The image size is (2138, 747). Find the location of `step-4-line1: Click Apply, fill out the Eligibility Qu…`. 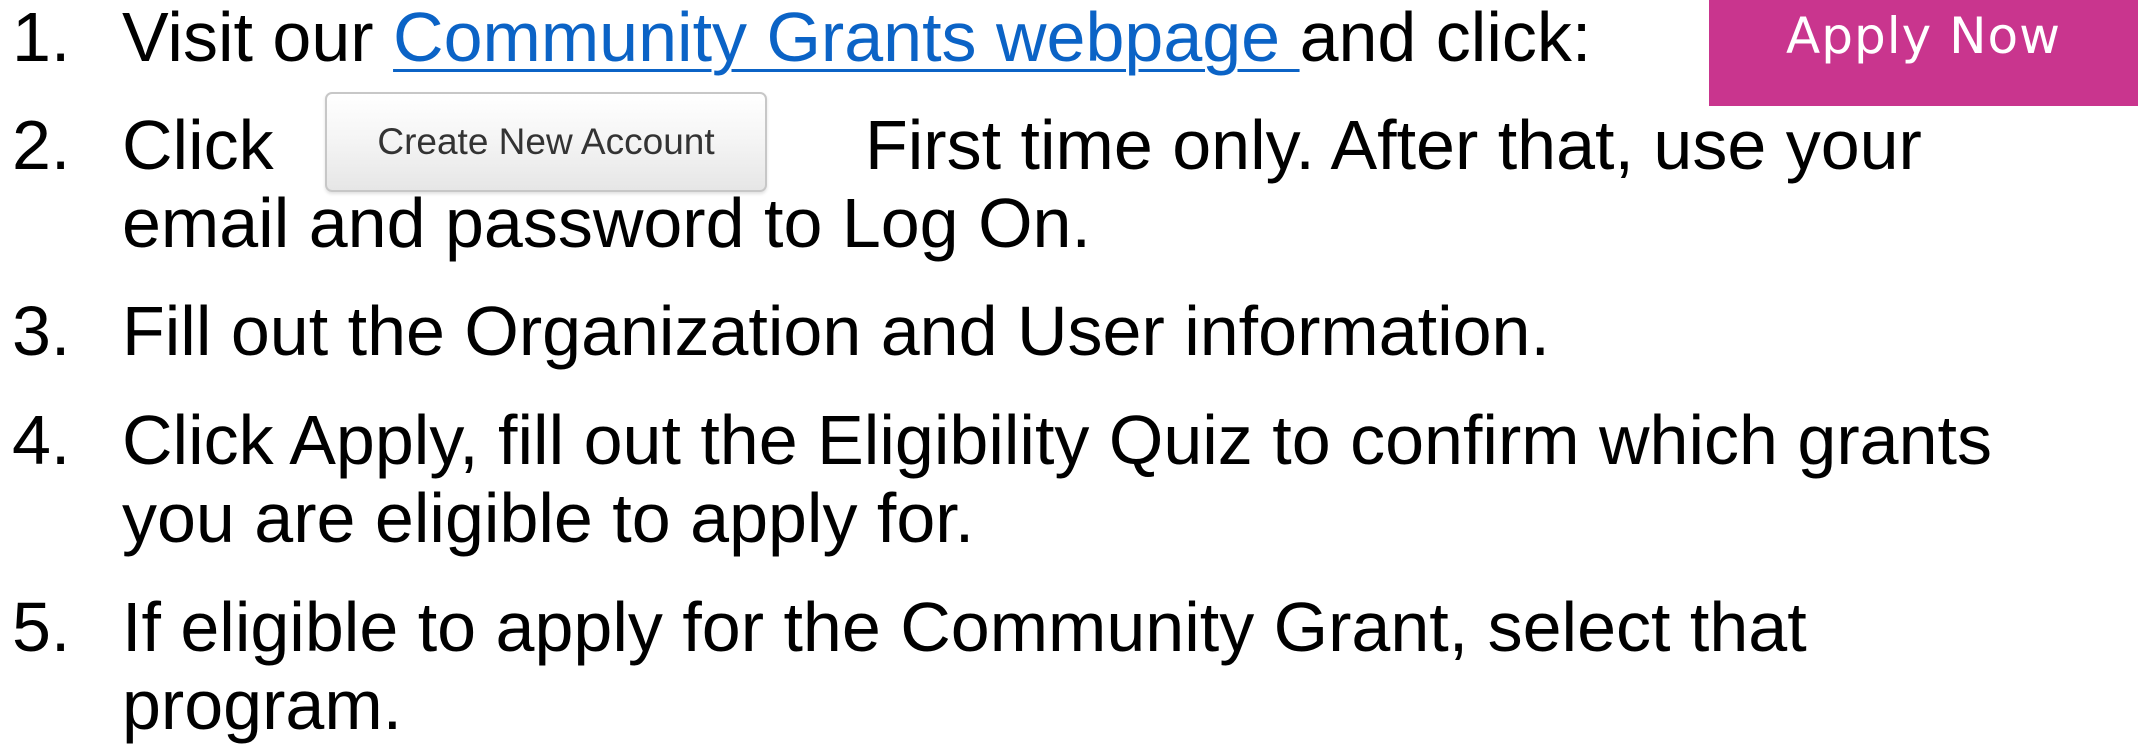

step-4-line1: Click Apply, fill out the Eligibility Qu… is located at coordinates (1057, 440).